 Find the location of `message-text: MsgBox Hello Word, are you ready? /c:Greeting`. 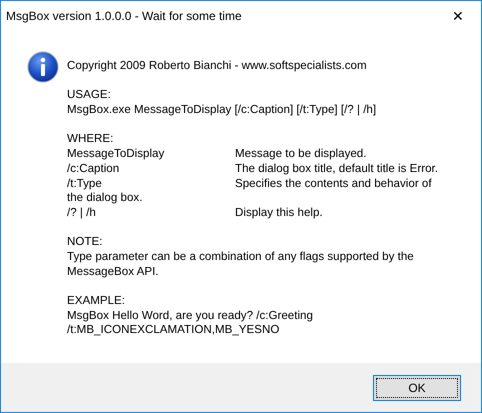

message-text: MsgBox Hello Word, are you ready? /c:Greeting is located at coordinates (190, 315).